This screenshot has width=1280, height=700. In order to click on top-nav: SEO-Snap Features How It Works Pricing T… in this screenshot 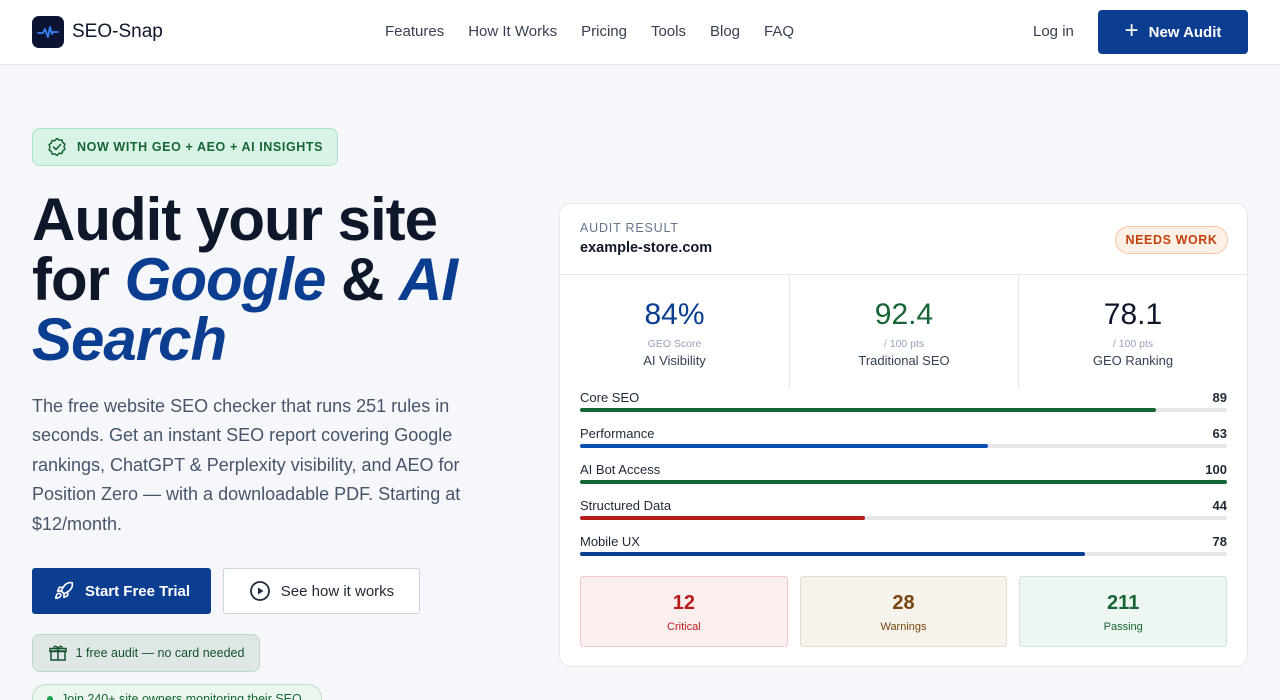, I will do `click(640, 32)`.